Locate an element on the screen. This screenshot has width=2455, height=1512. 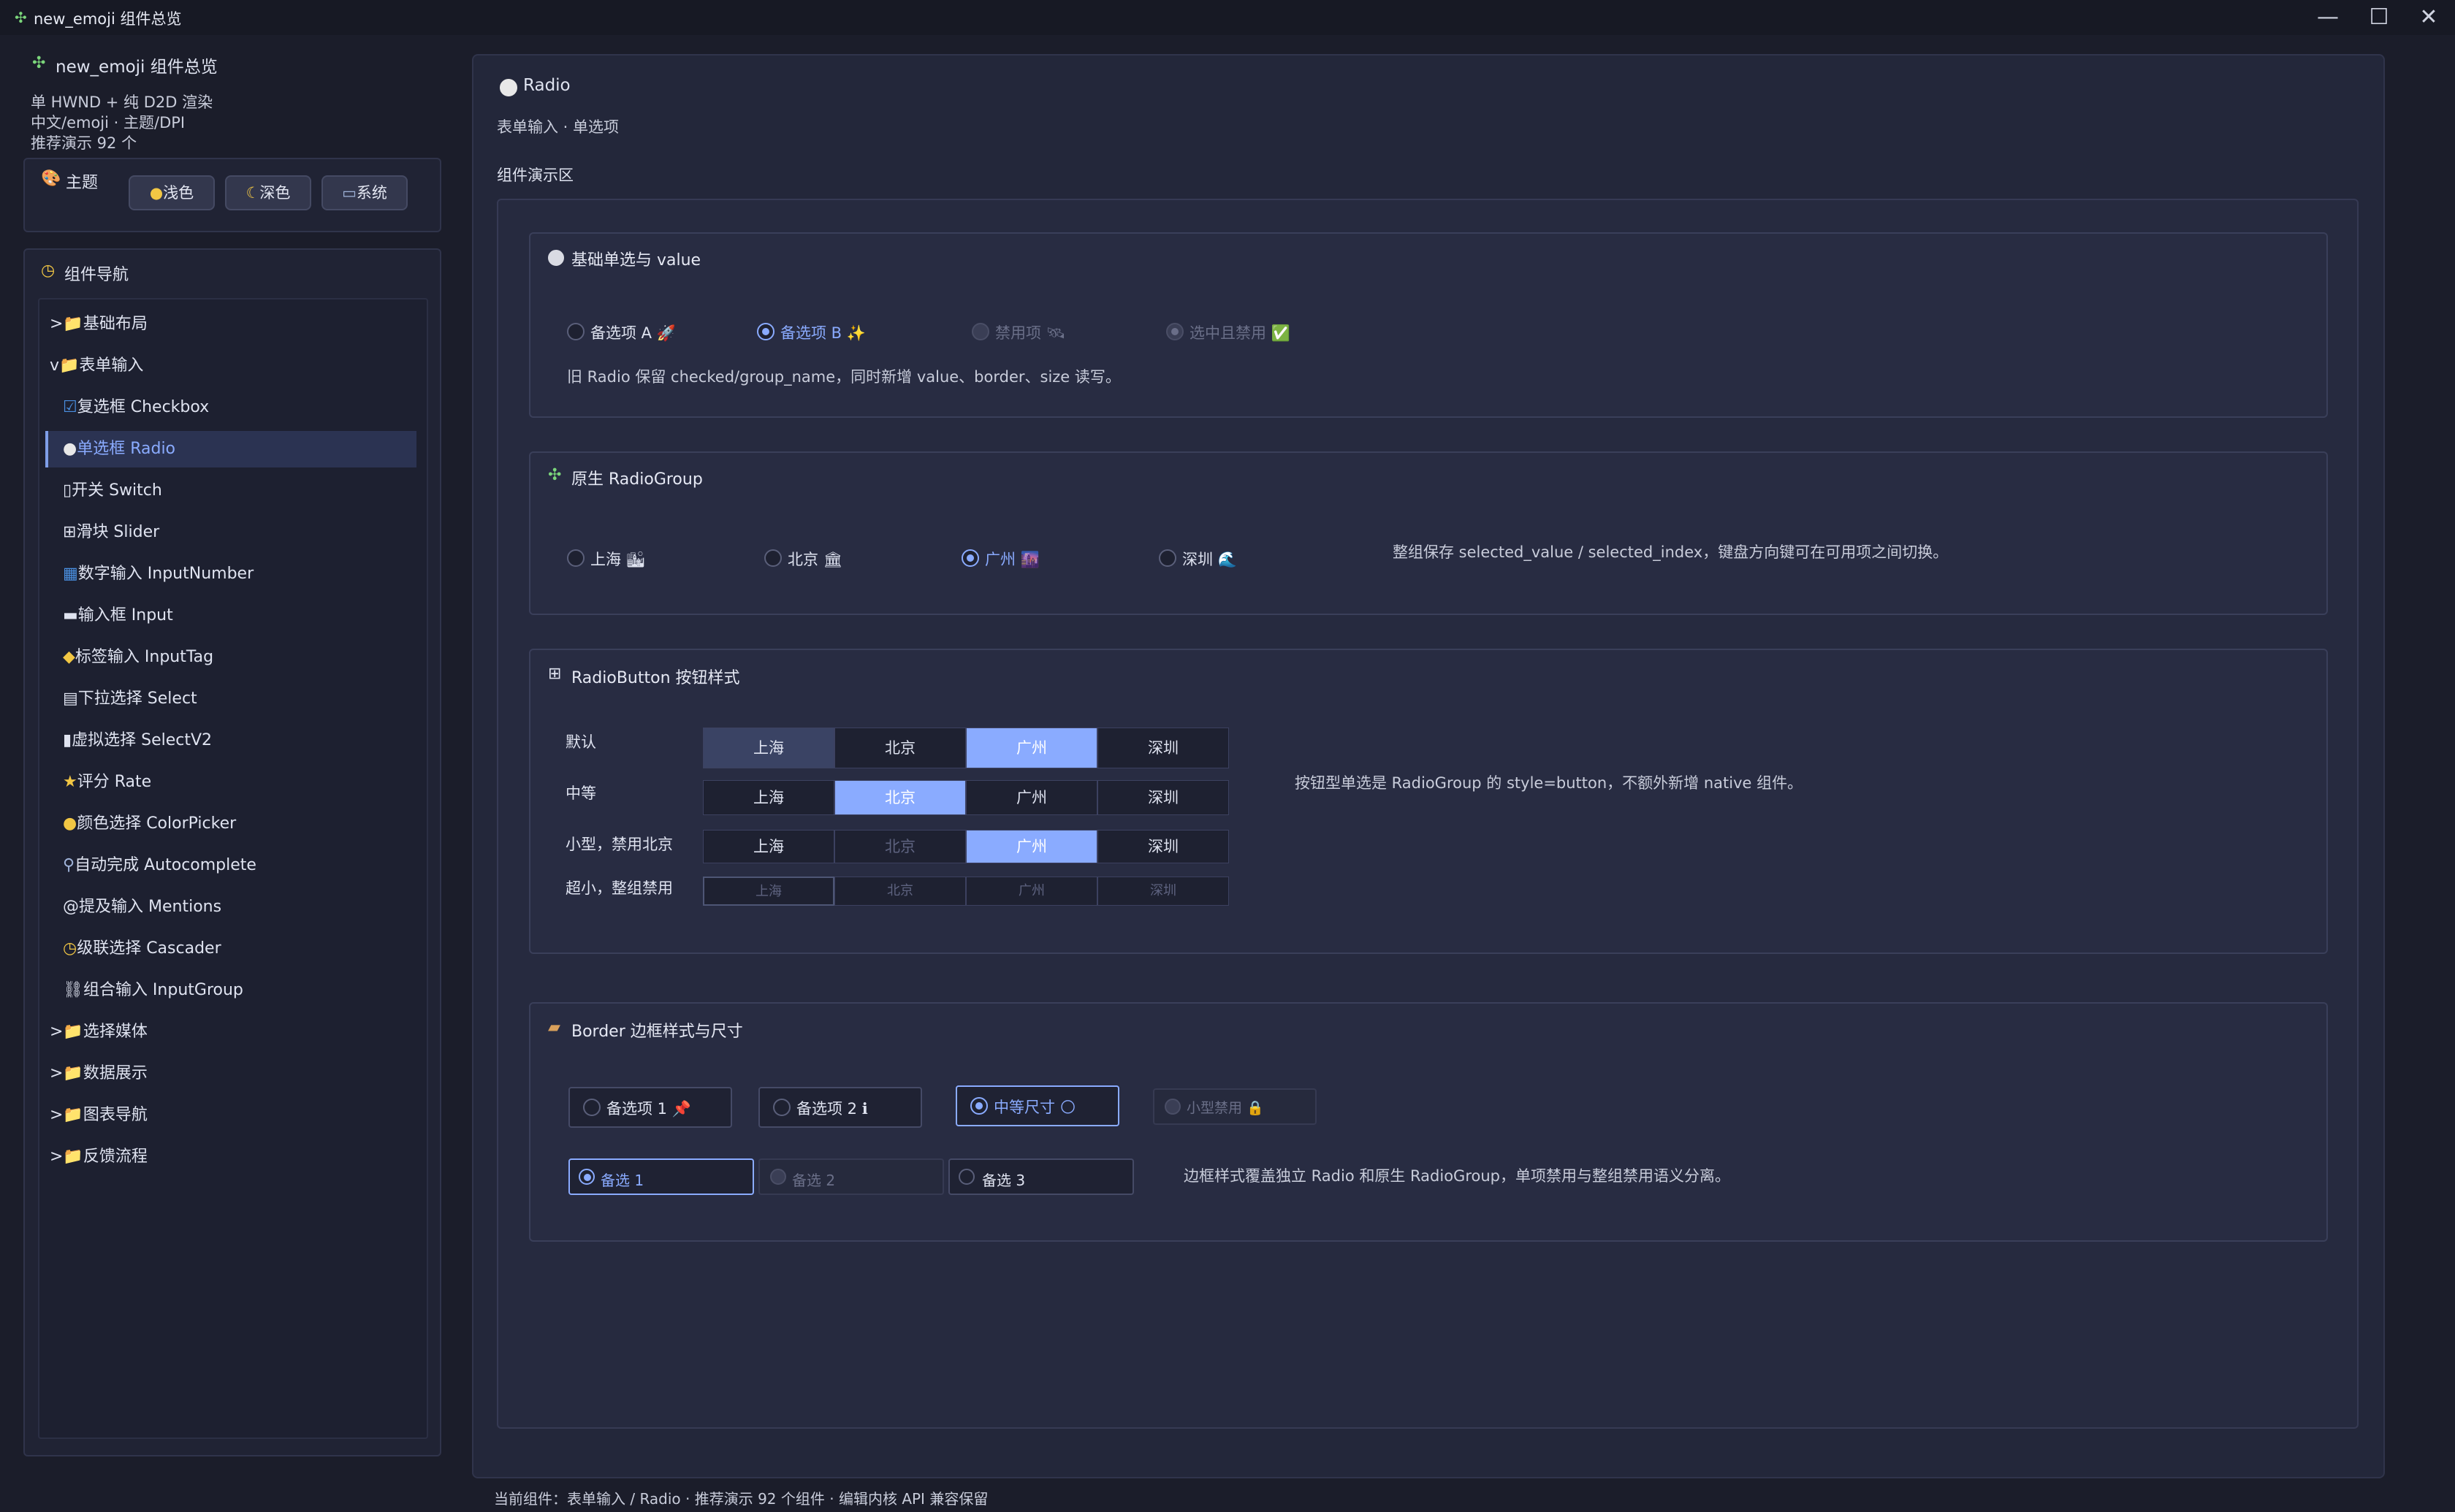
minimize-button: — is located at coordinates (2328, 17).